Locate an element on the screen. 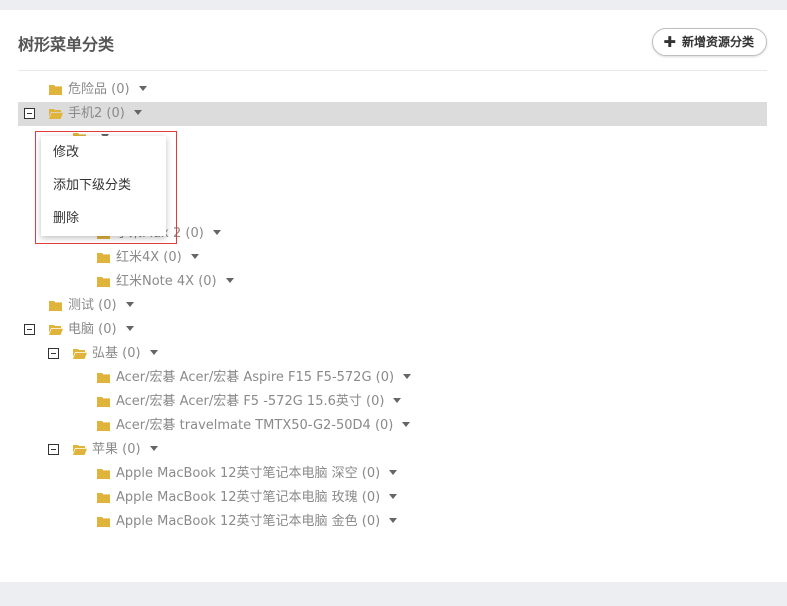  tree-node-text: 电脑 (0) is located at coordinates (92, 329).